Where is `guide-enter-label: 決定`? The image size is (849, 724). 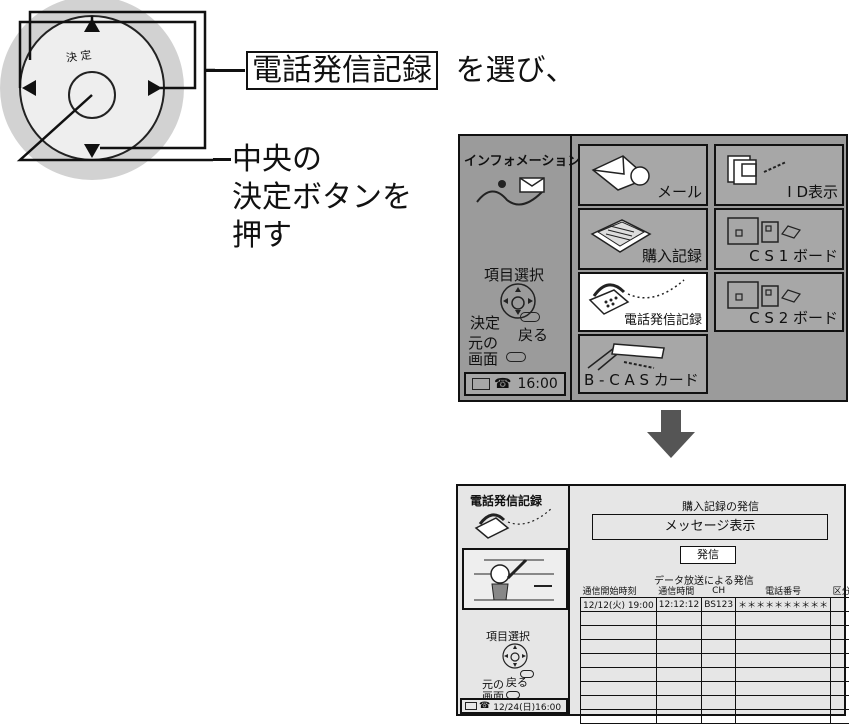
guide-enter-label: 決定 is located at coordinates (485, 322).